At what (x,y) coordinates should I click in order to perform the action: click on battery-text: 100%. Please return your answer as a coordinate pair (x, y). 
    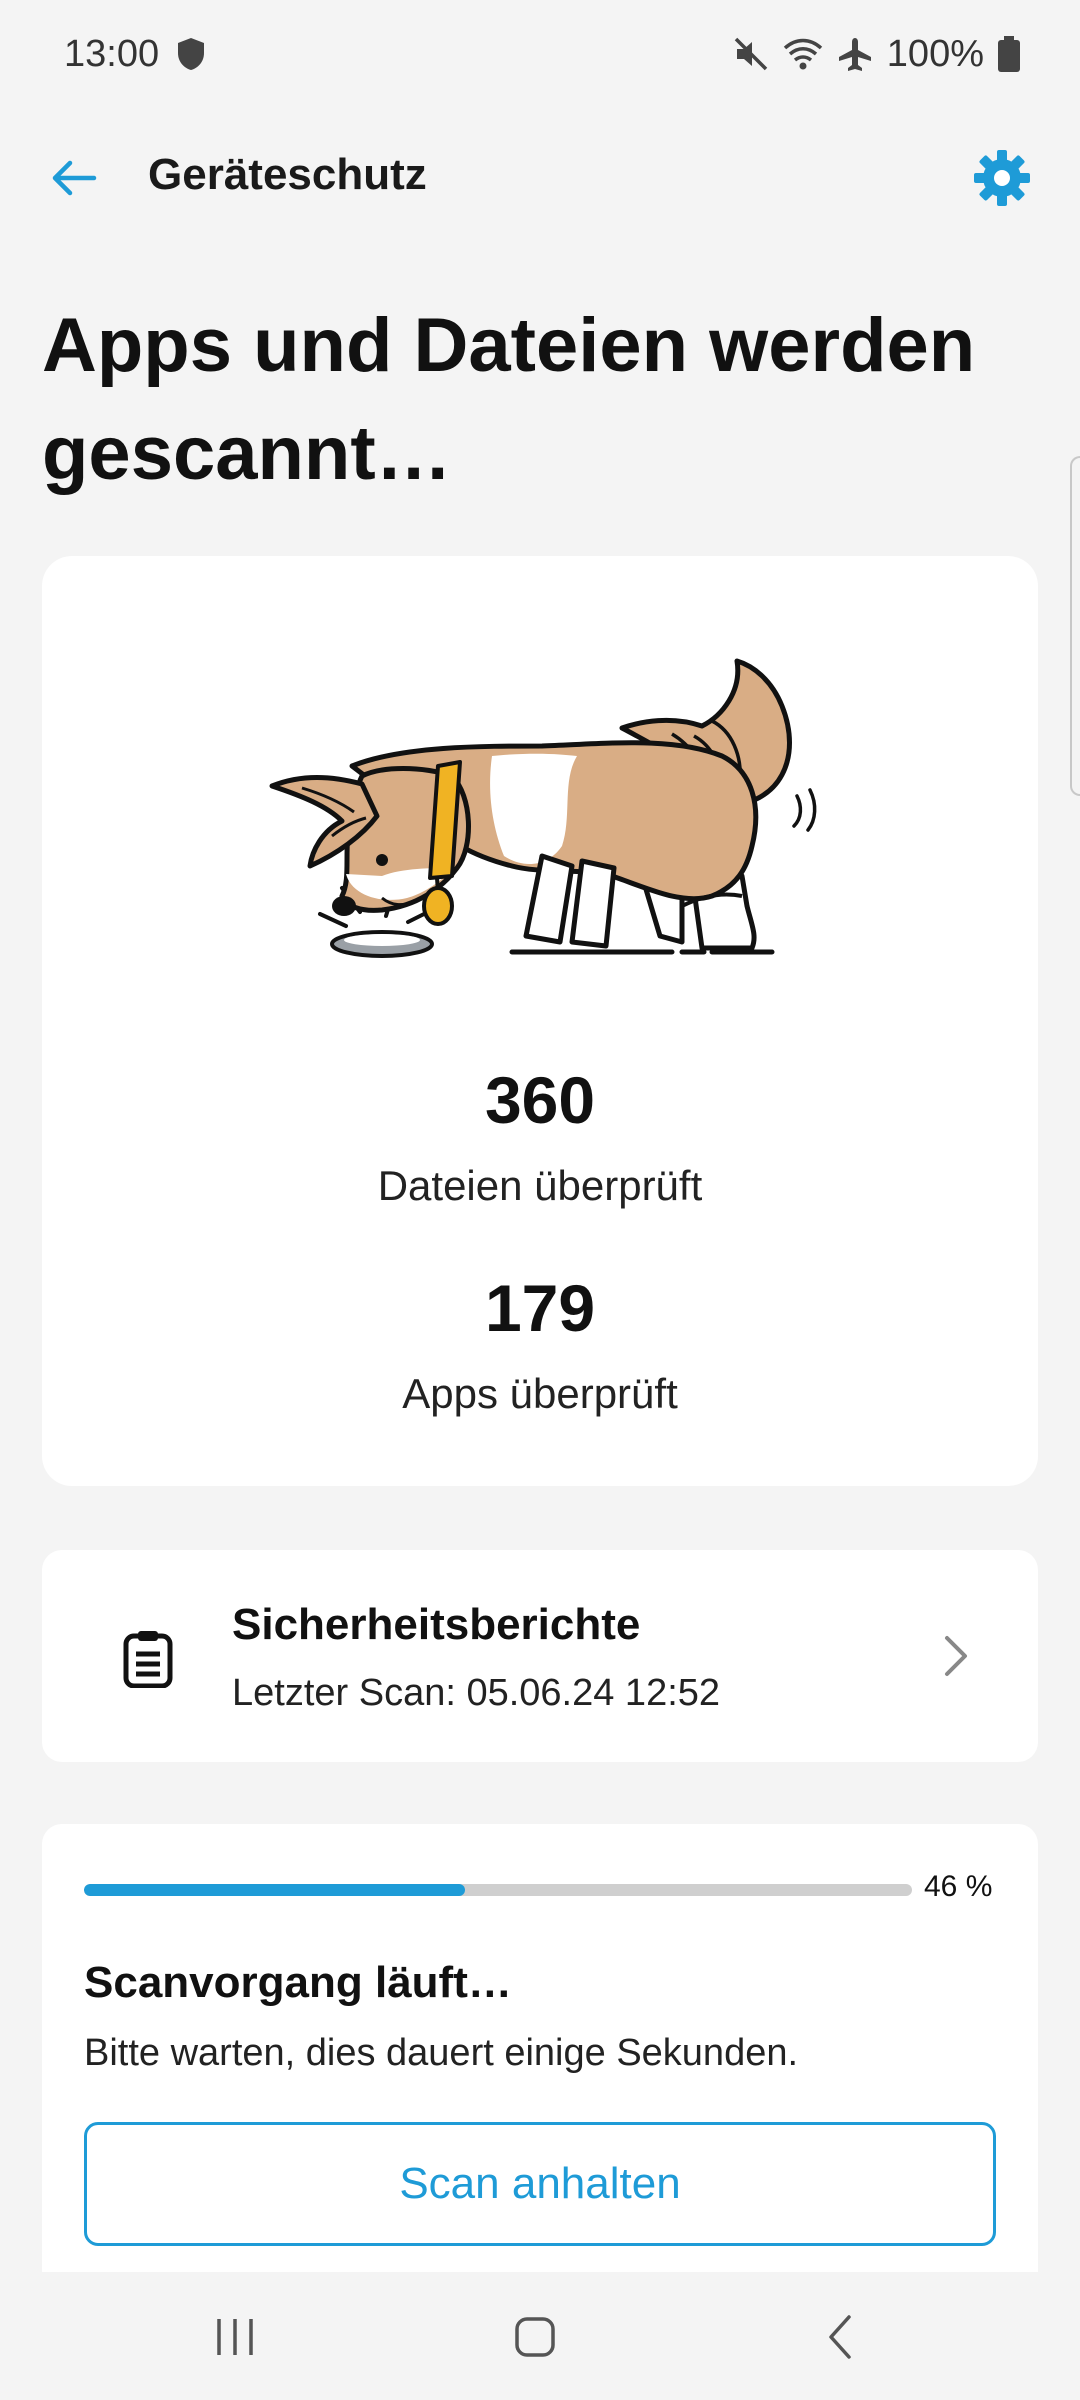
    Looking at the image, I should click on (935, 53).